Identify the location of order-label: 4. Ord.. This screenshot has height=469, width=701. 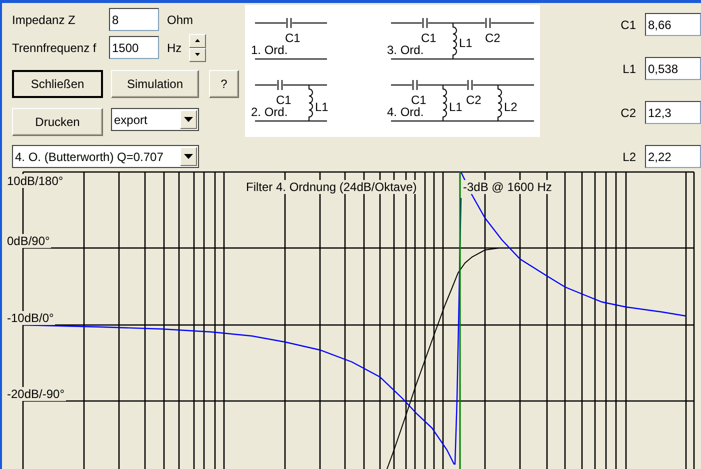
(405, 112).